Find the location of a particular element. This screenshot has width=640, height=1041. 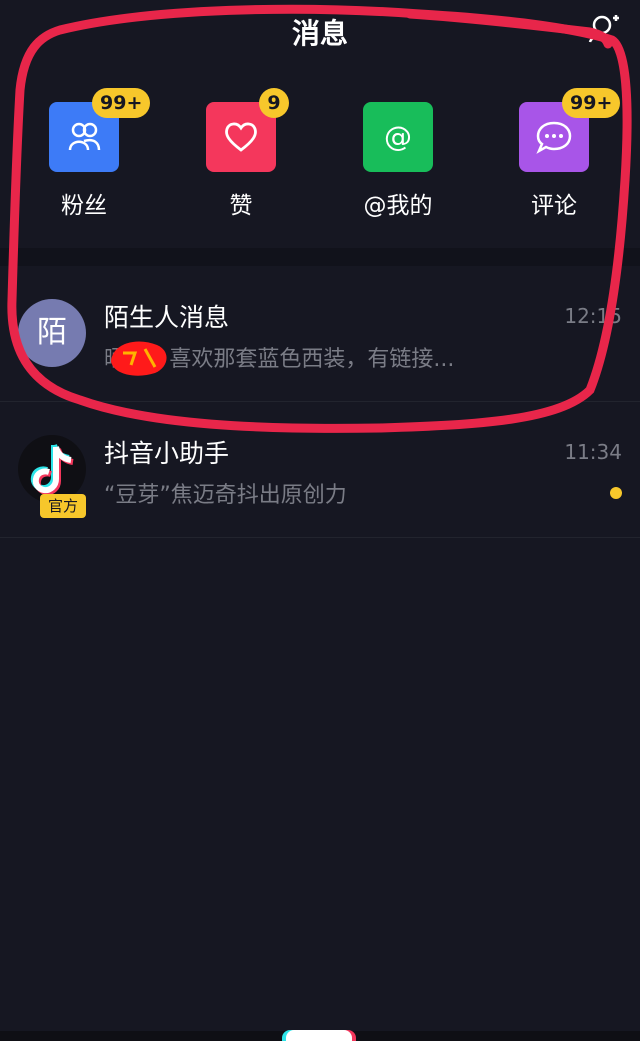

message-preview: “豆芽”焦迈奇抖出原创力 is located at coordinates (225, 495).